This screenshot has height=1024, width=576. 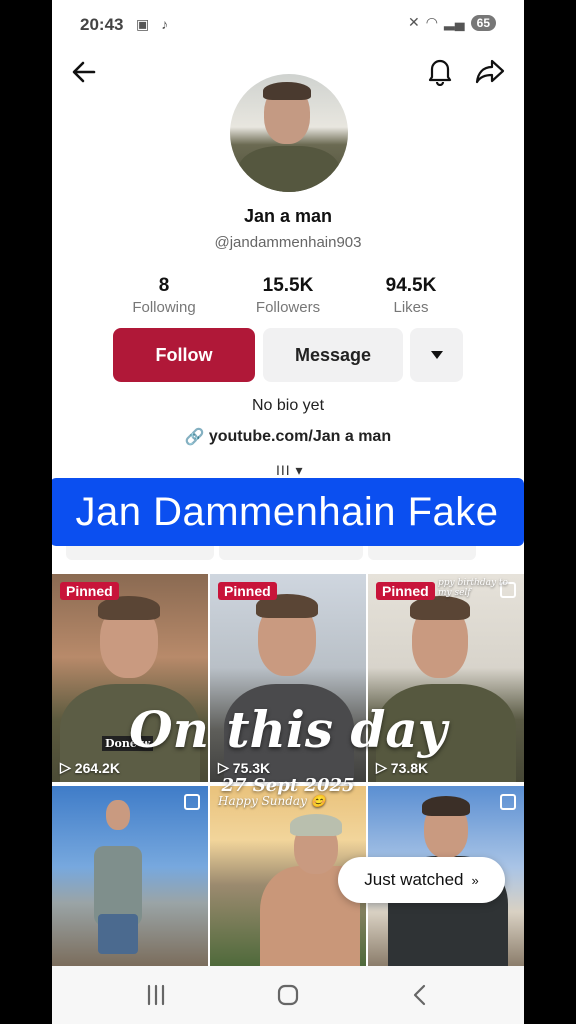 I want to click on message-button: Message, so click(x=333, y=355).